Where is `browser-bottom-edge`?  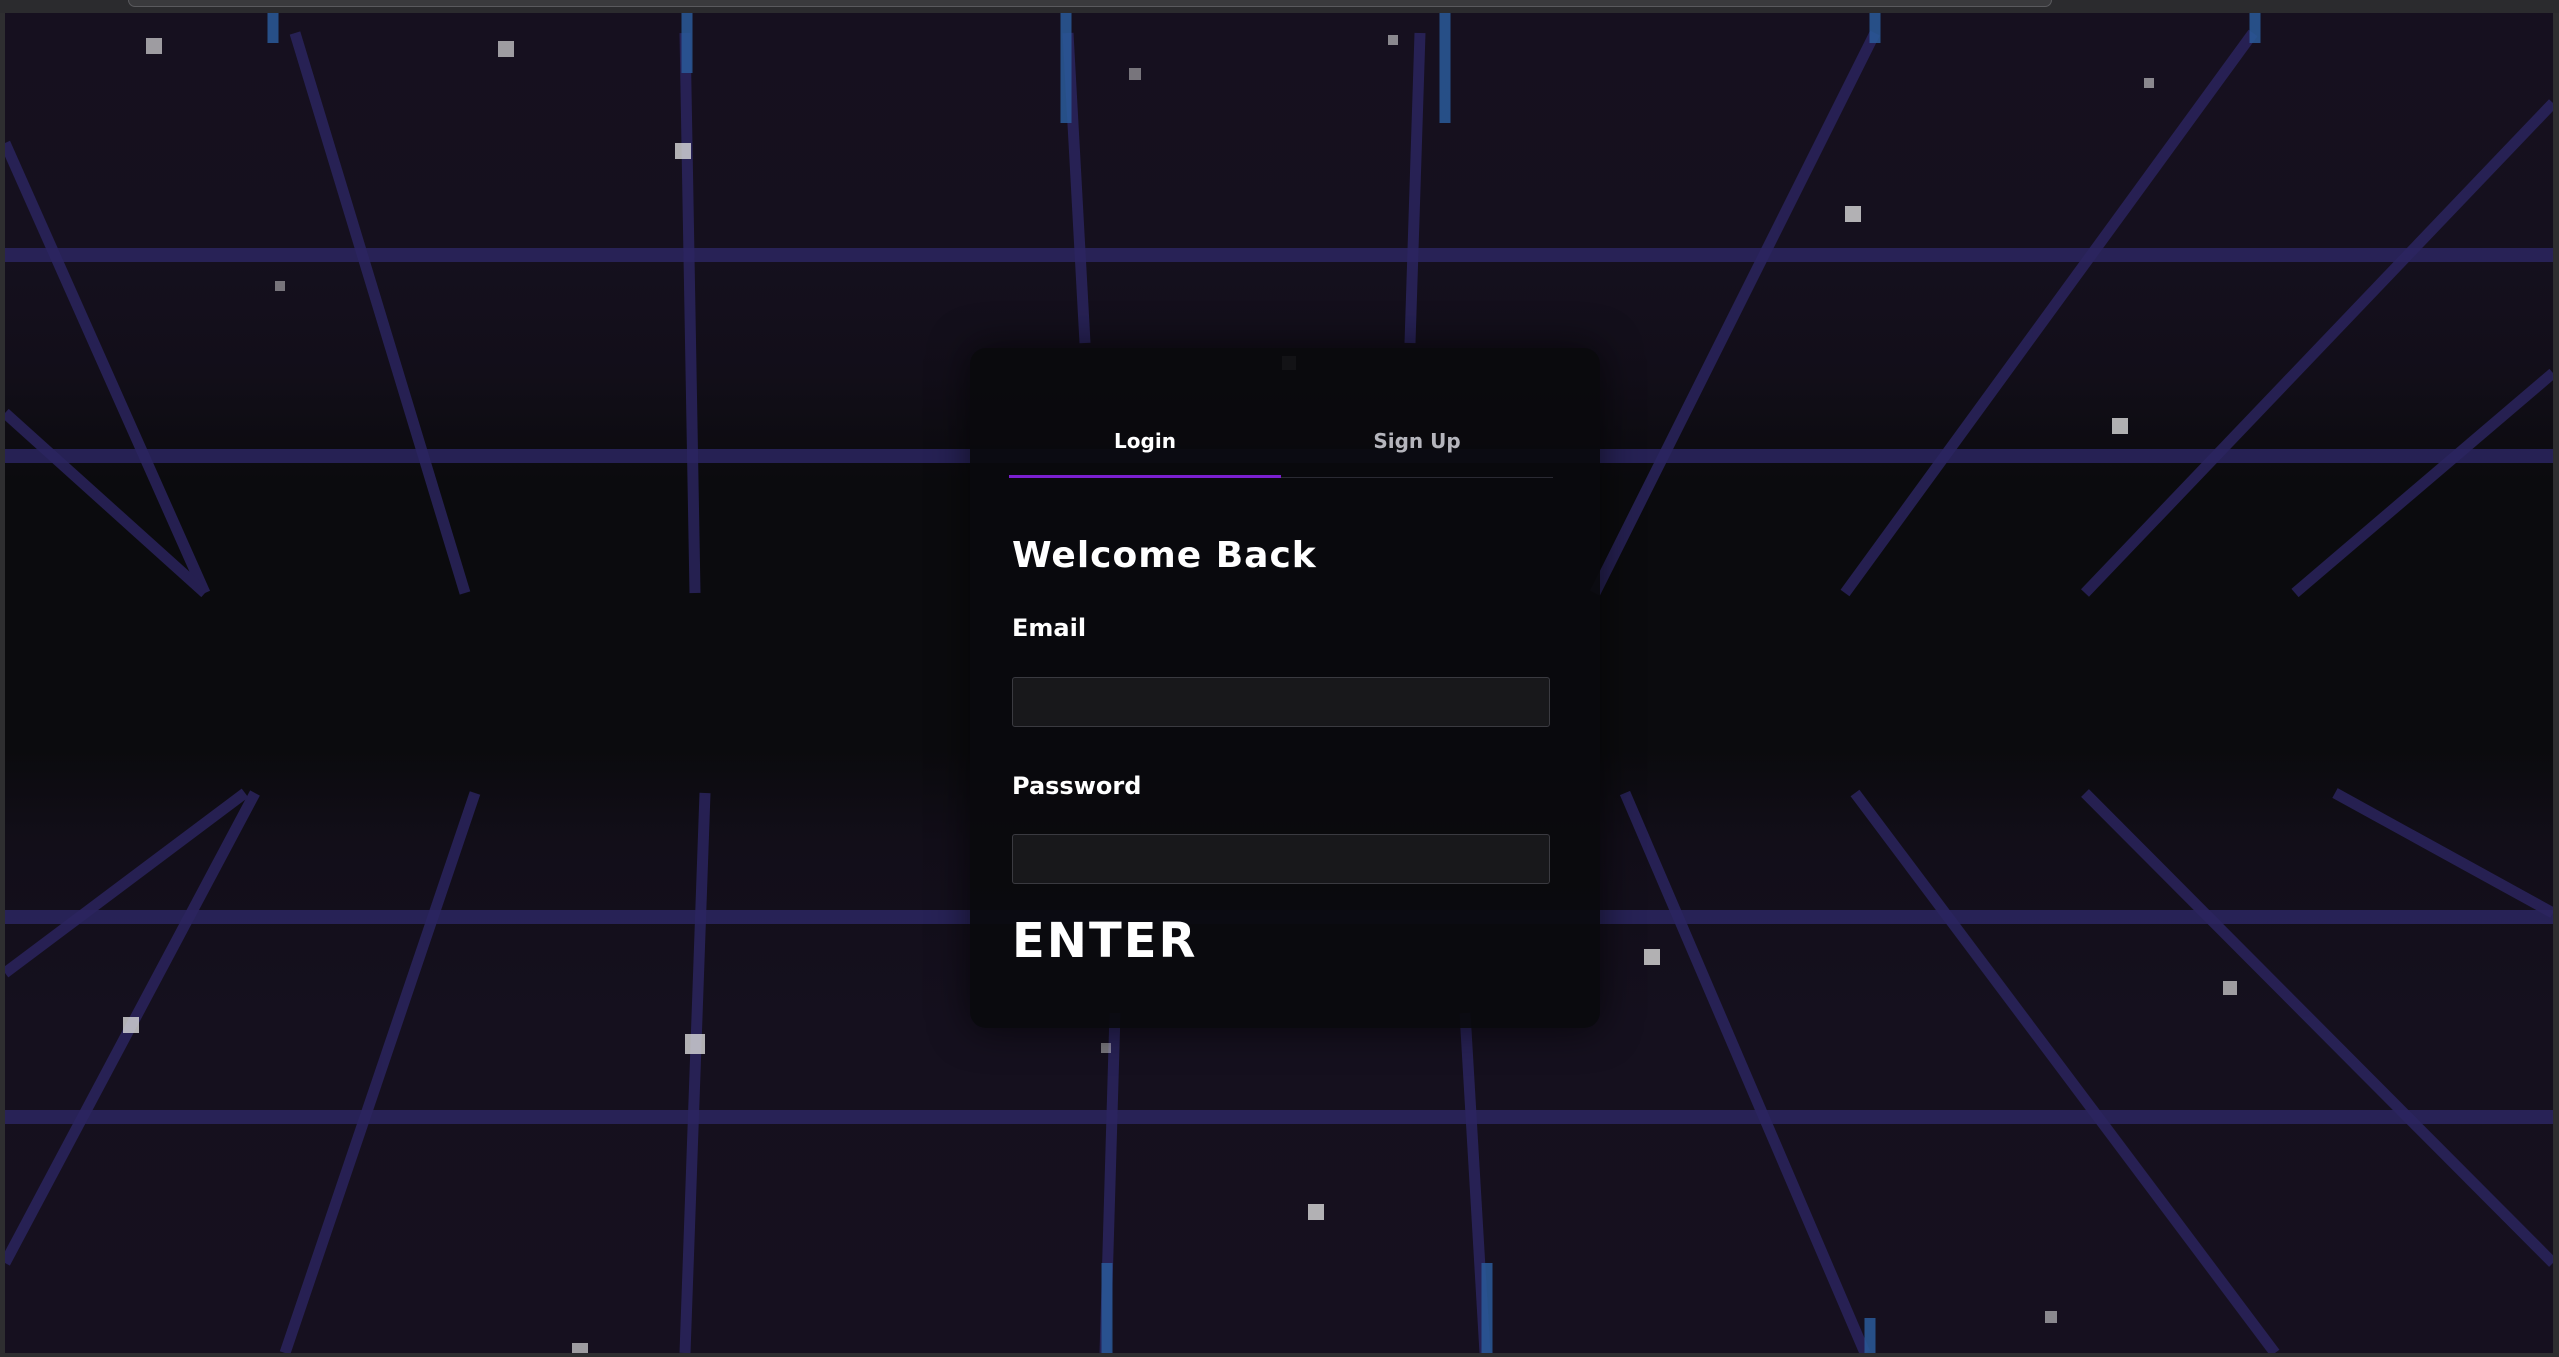
browser-bottom-edge is located at coordinates (1279, 1355).